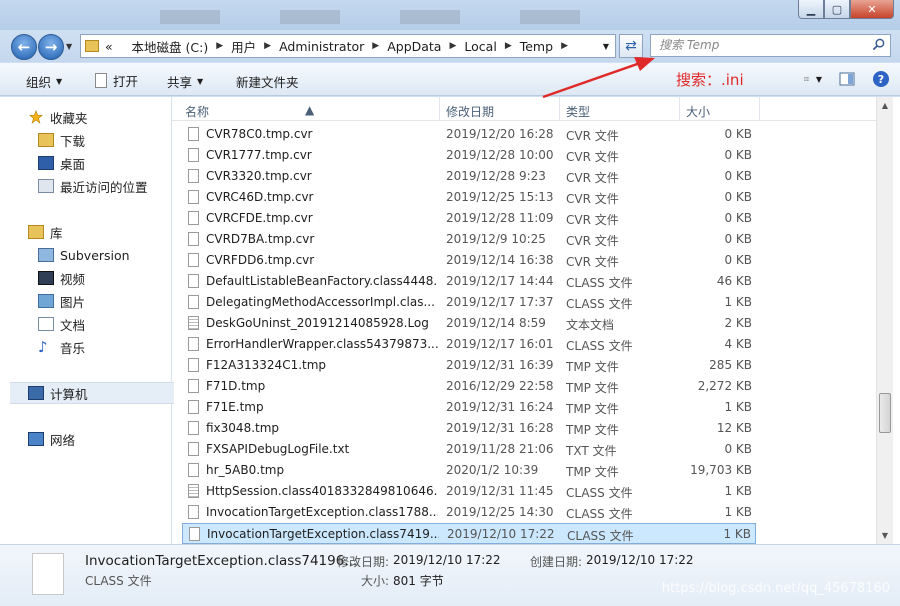  I want to click on nav-music-label: 音乐, so click(73, 348).